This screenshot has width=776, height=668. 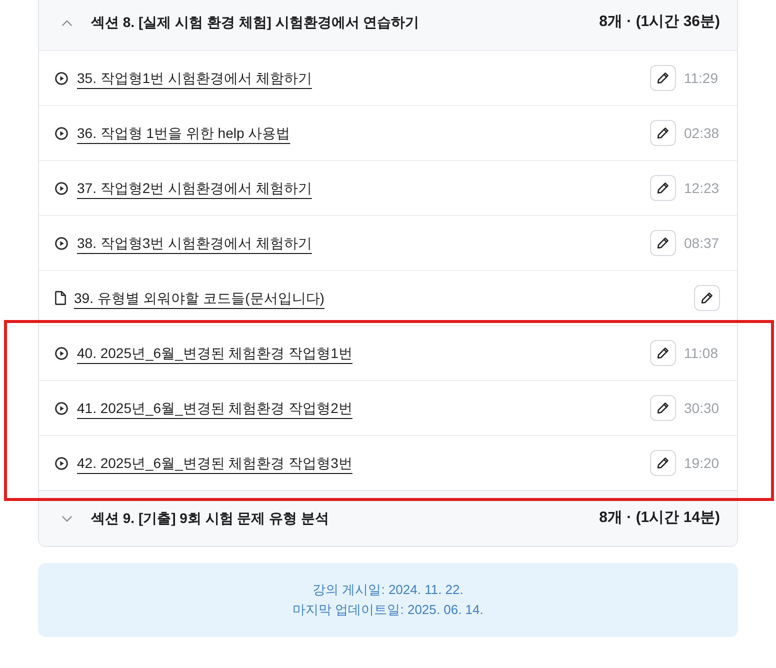 What do you see at coordinates (60, 298) in the screenshot?
I see `document-icon` at bounding box center [60, 298].